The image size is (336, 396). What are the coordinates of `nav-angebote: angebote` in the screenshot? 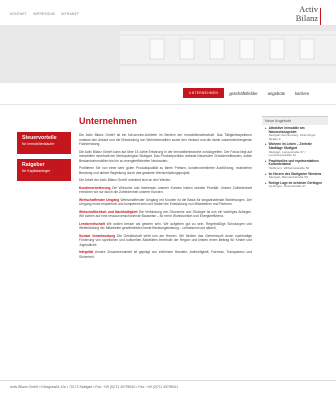 It's located at (276, 93).